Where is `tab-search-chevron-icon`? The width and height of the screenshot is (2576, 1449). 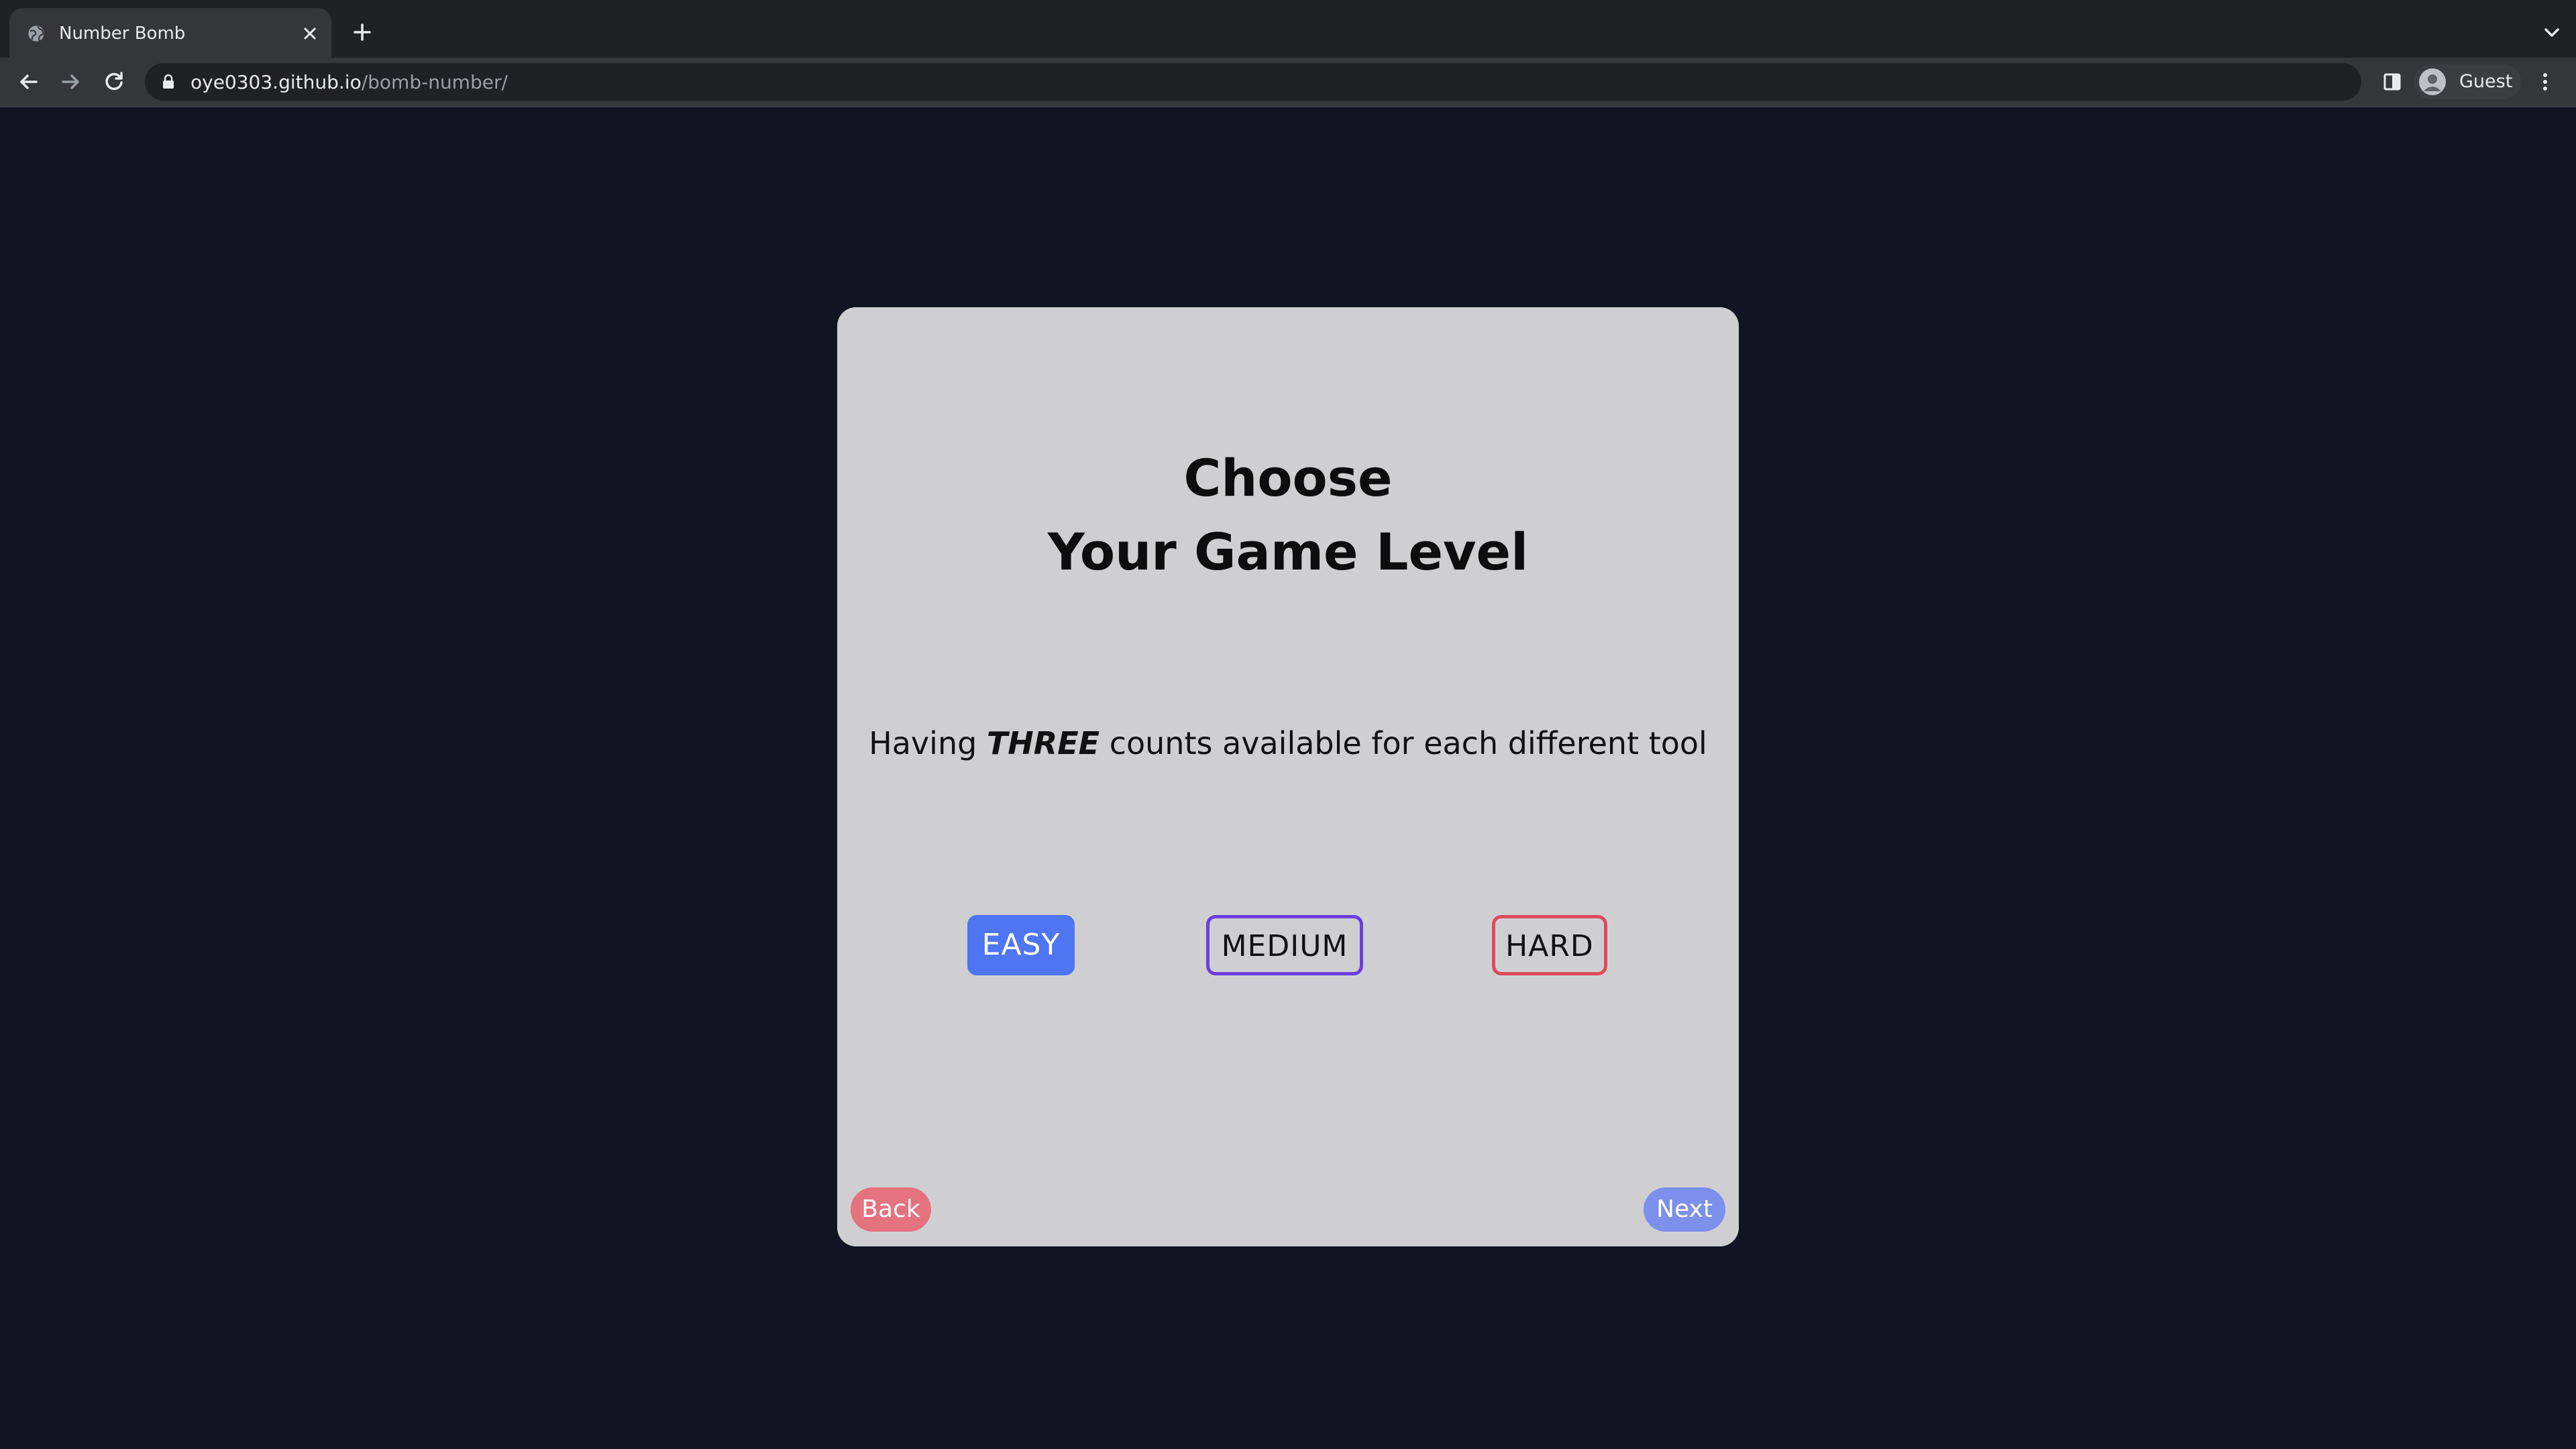 tab-search-chevron-icon is located at coordinates (2552, 32).